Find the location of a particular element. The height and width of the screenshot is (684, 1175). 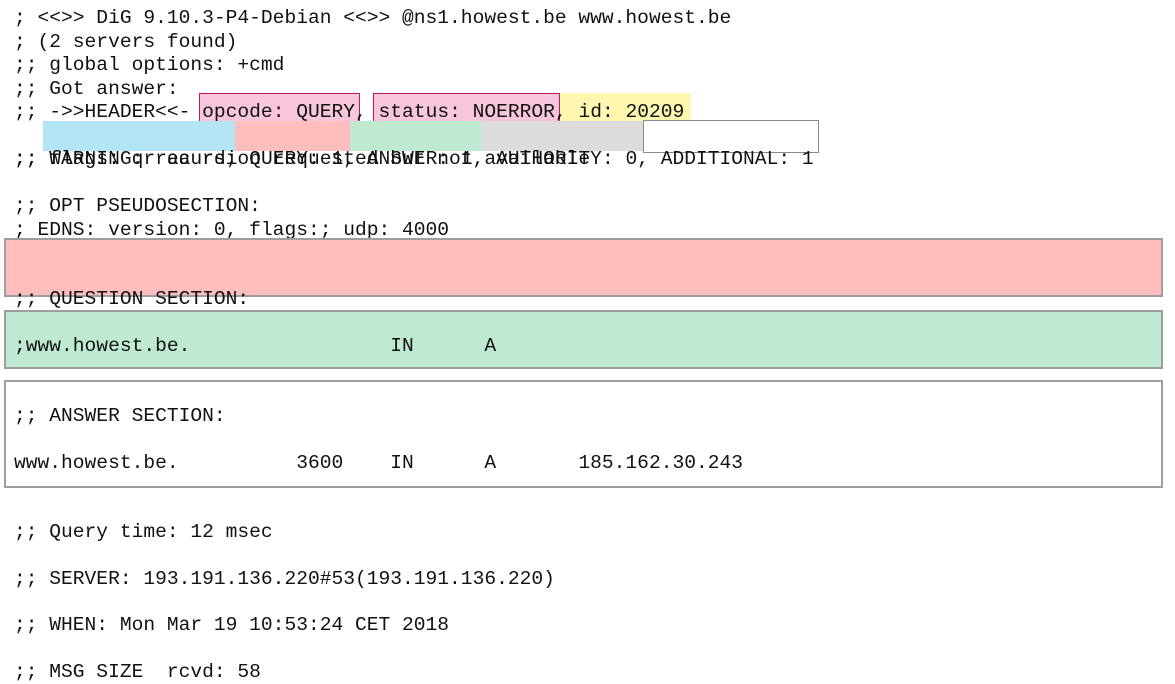

header-prefix: ;; ->>HEADER<<- is located at coordinates (108, 112).